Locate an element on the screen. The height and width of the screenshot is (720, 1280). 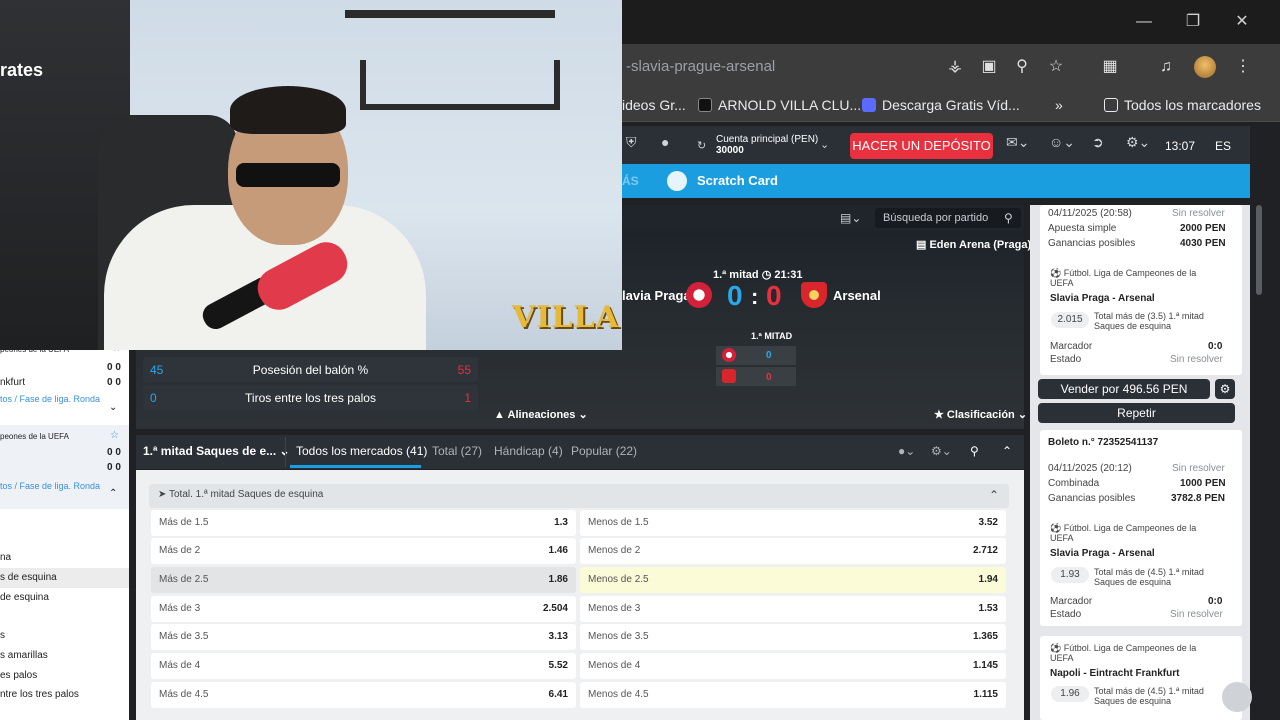
logout-icon: ➲ is located at coordinates (1098, 142).